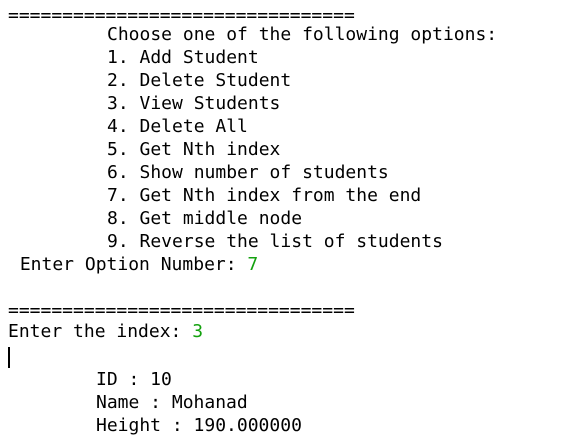  I want to click on menu-item-nth-from-end: 7. Get Nth index from the end, so click(264, 195).